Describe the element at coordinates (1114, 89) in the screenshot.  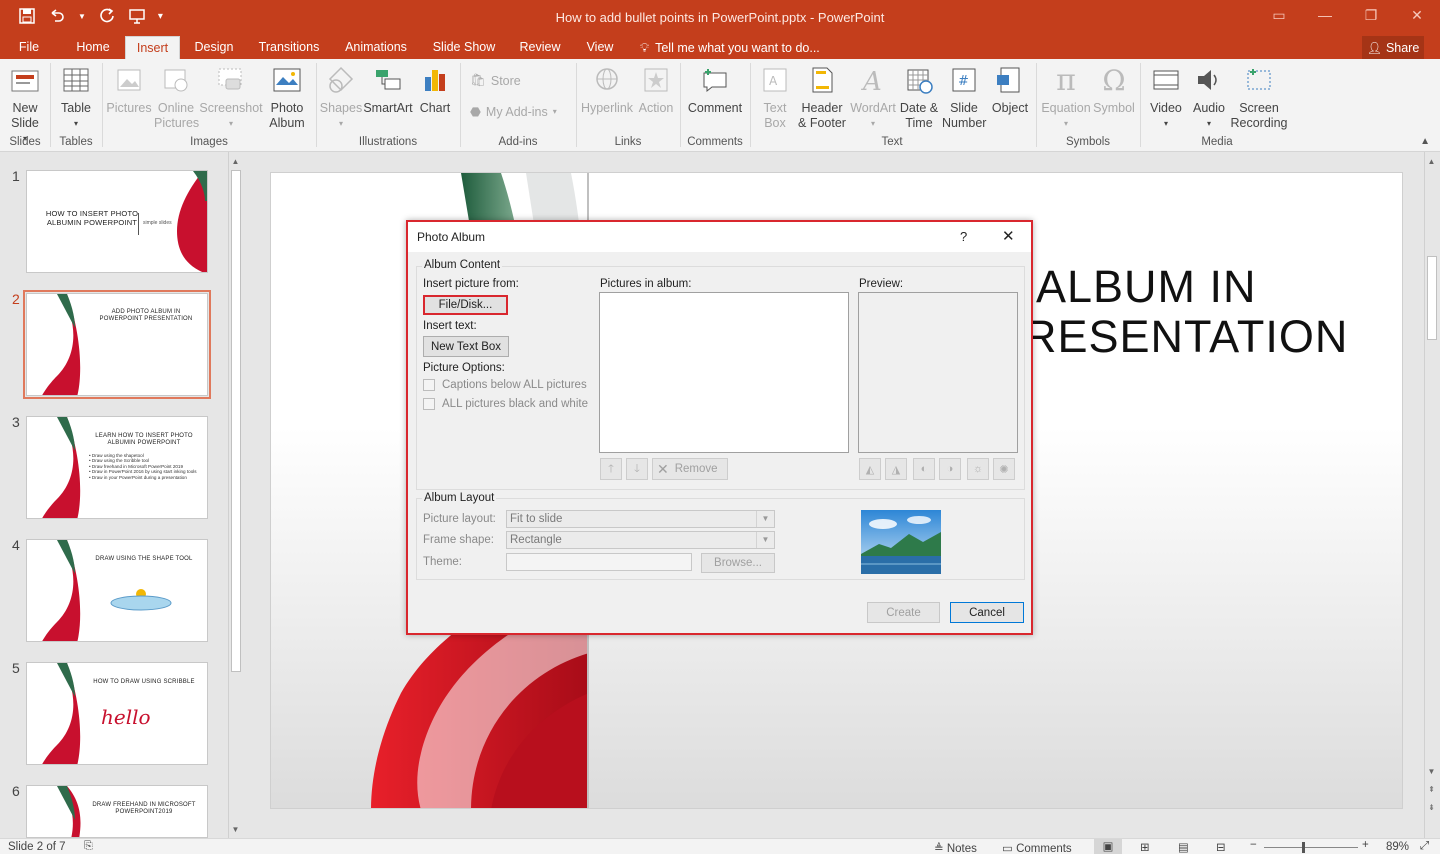
I see `symbol-button: Ω Symbol` at that location.